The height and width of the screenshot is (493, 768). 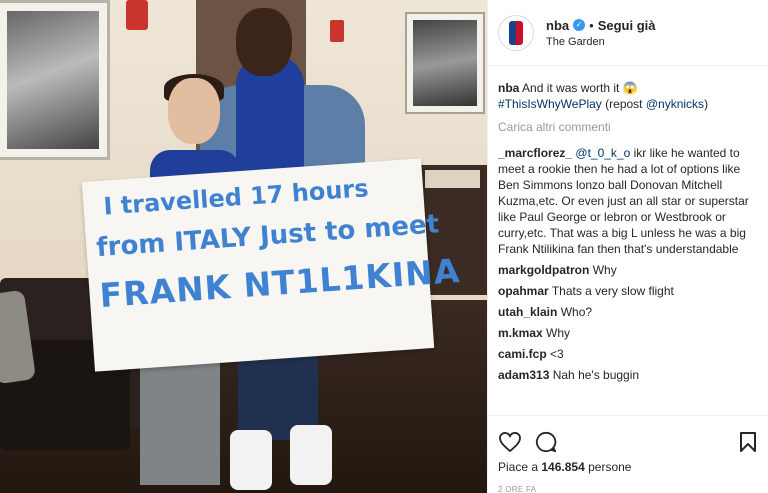 I want to click on post-timestamp: 2 ORE FA, so click(x=628, y=485).